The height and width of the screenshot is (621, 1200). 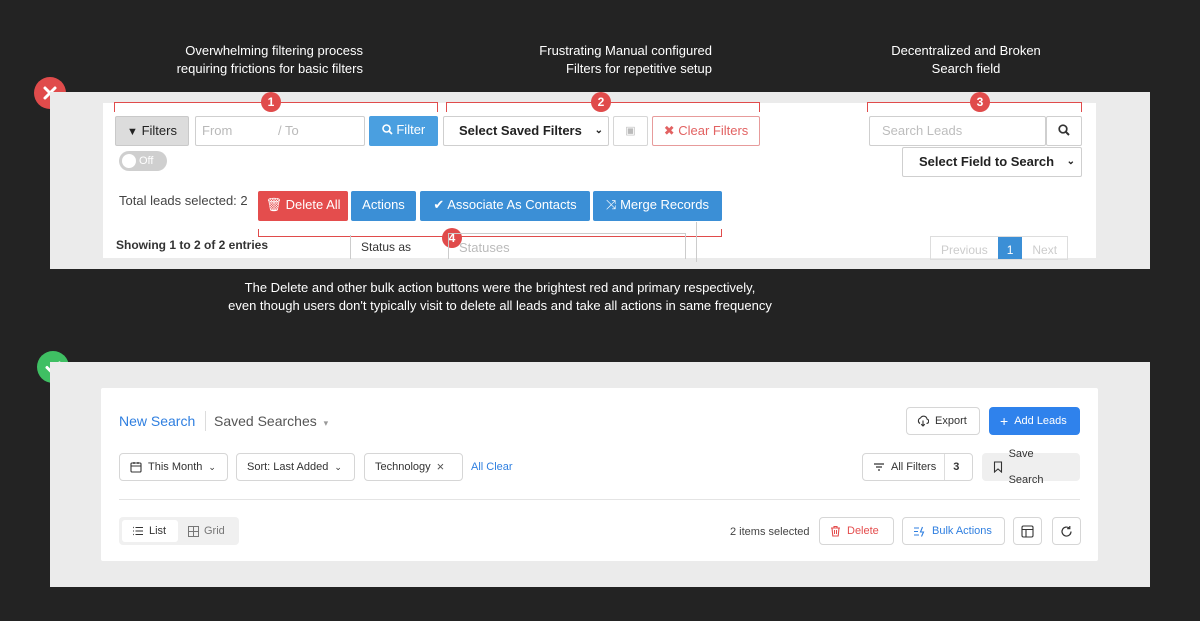 I want to click on list-icon, so click(x=138, y=531).